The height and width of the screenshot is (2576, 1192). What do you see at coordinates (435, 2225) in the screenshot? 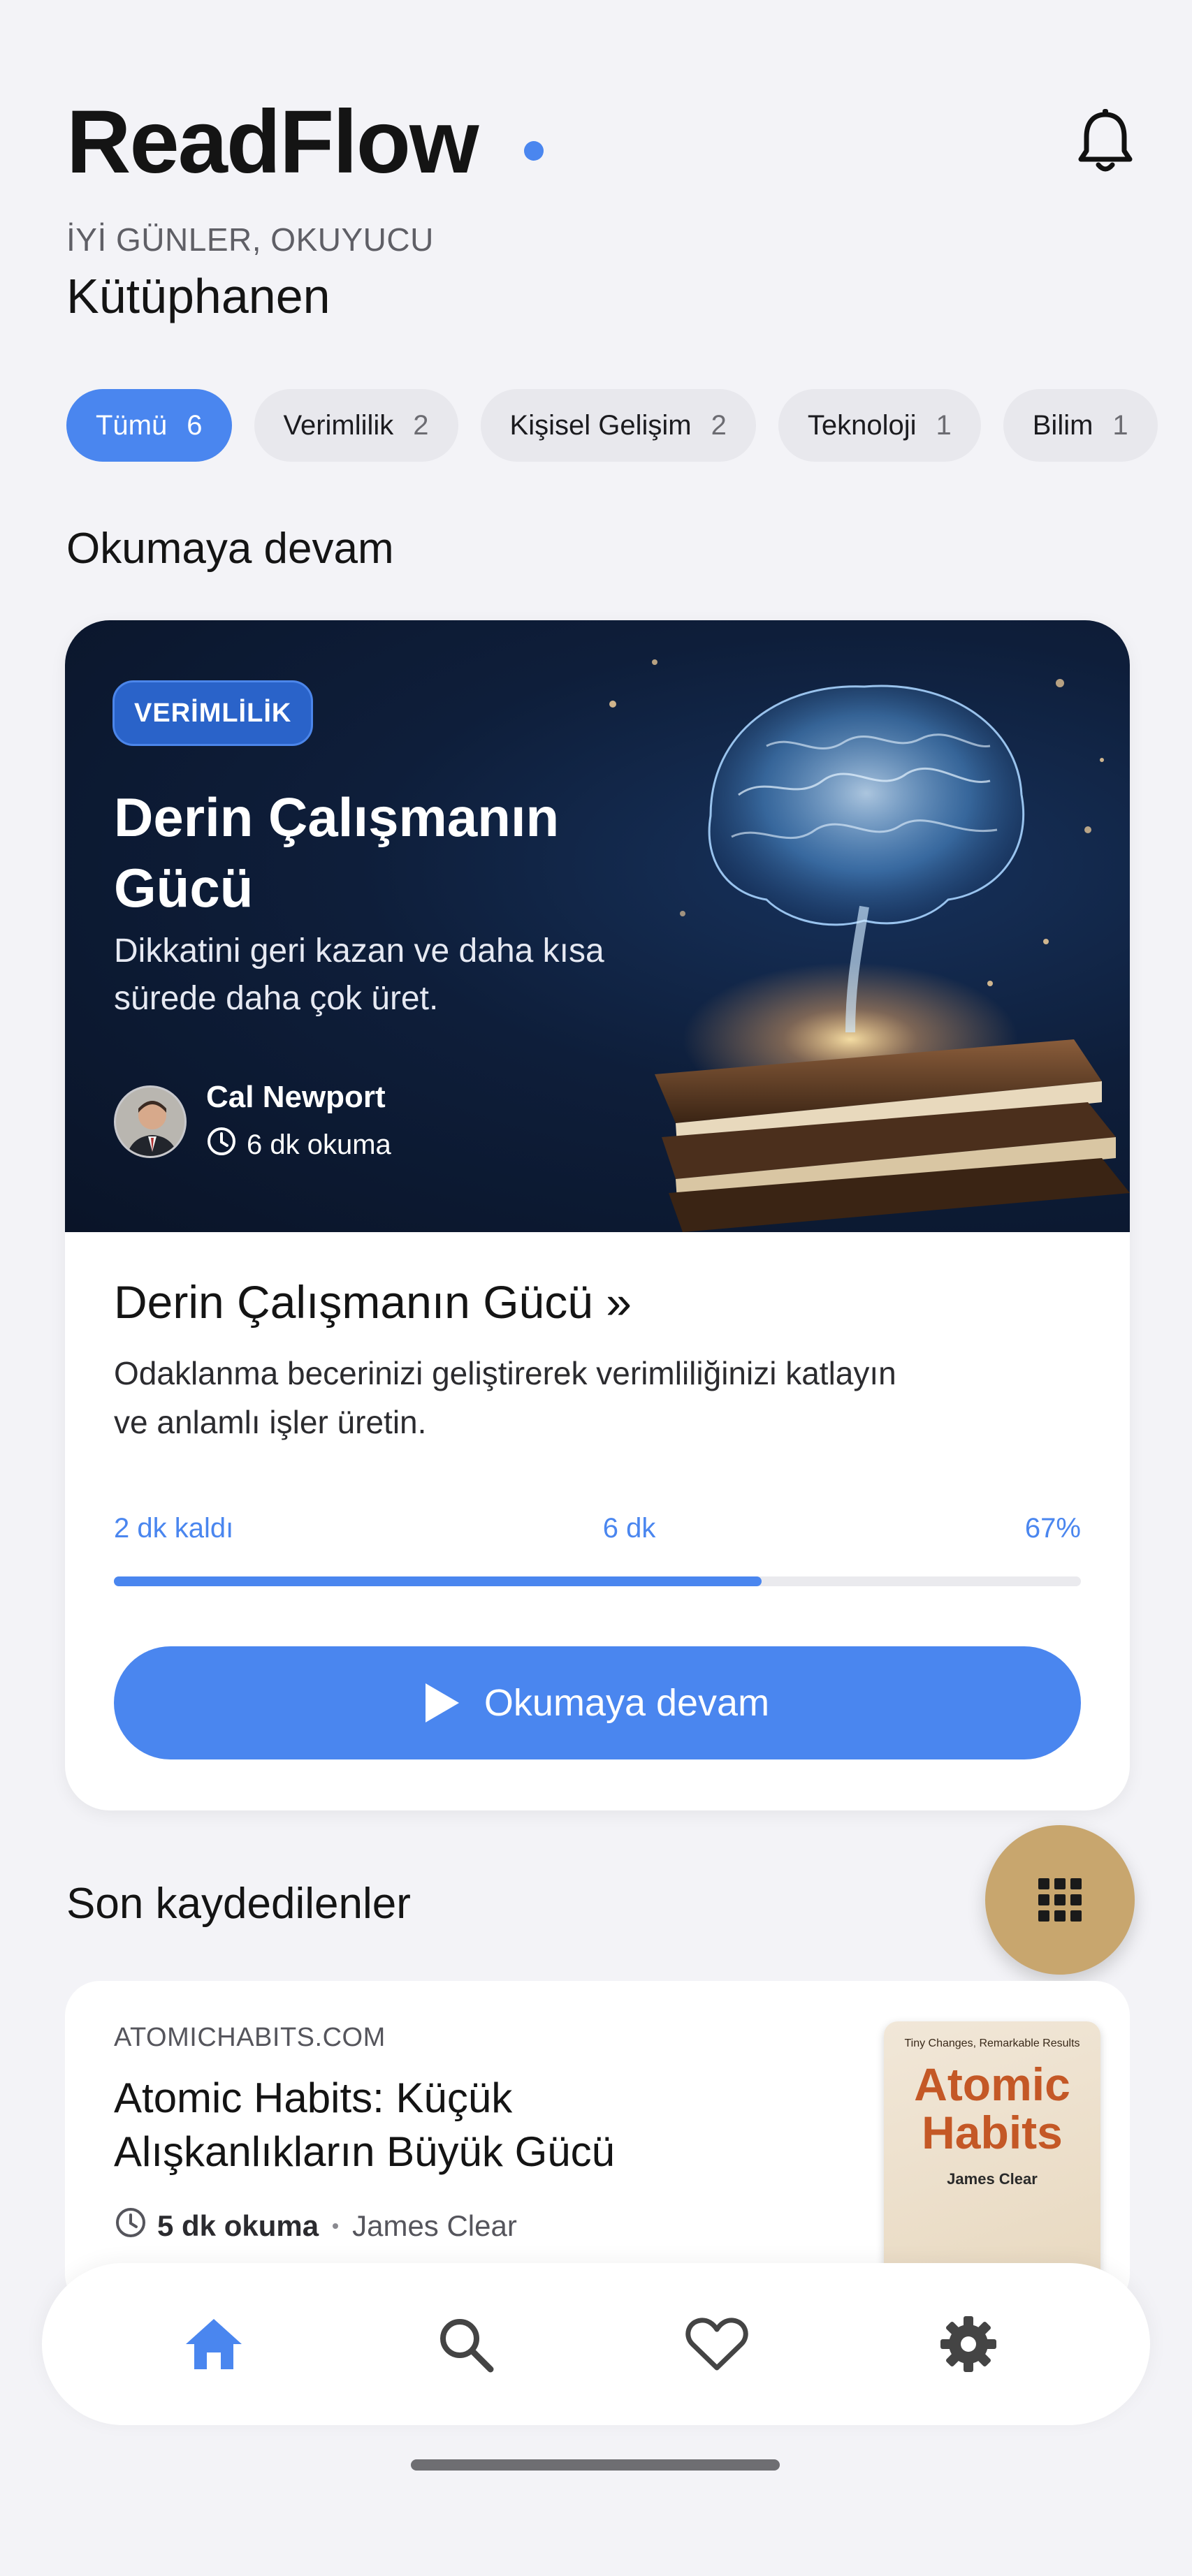
I see `article-author: James Clear` at bounding box center [435, 2225].